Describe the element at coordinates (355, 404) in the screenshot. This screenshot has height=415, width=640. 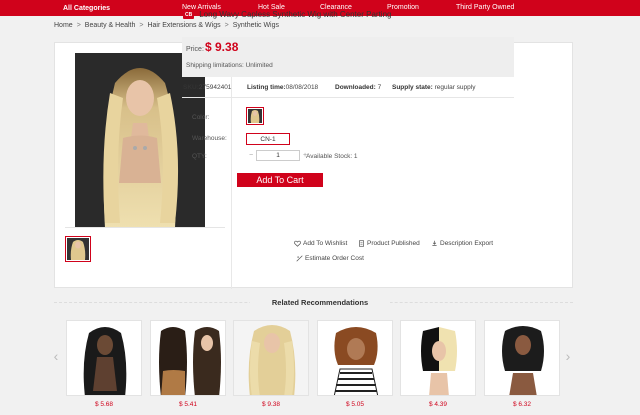
I see `related-price-4: $ 5.05` at that location.